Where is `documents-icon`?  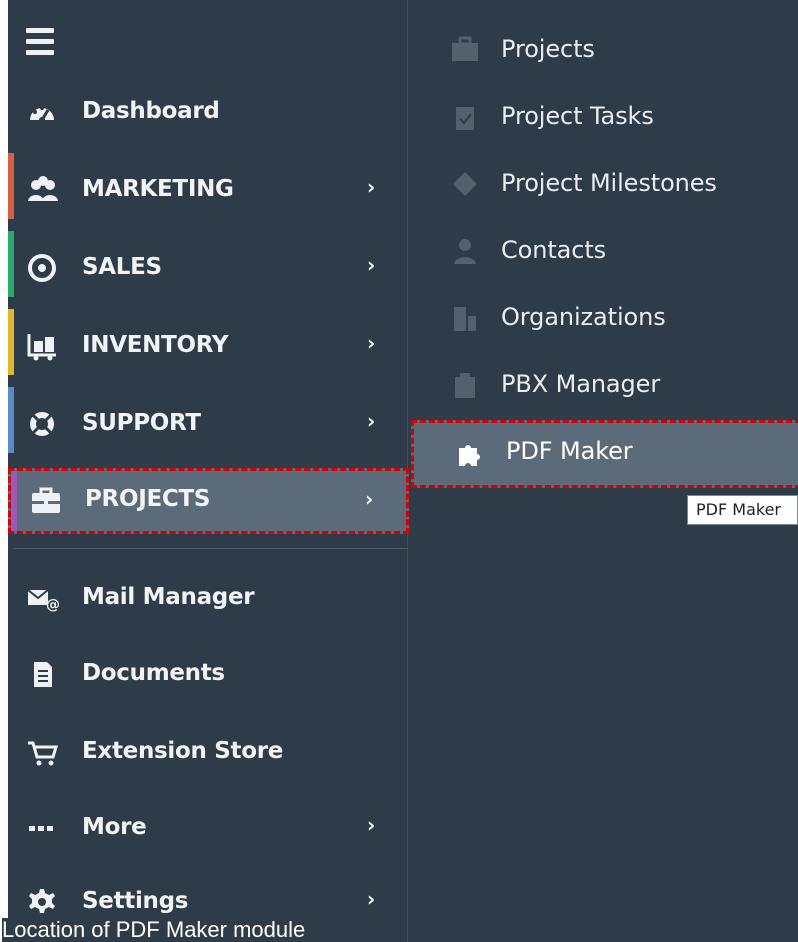 documents-icon is located at coordinates (42, 674).